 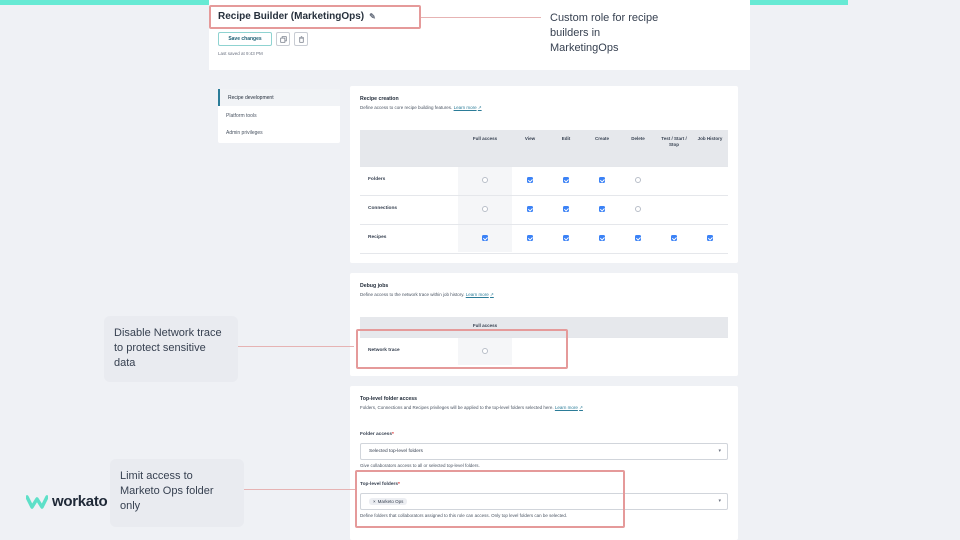 I want to click on folder-access-select: Selected top-level folders ▾, so click(x=544, y=451).